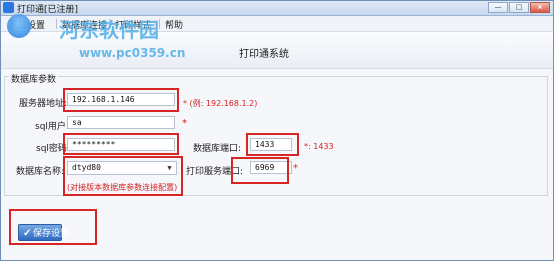 This screenshot has height=261, width=554. Describe the element at coordinates (27, 233) in the screenshot. I see `check-icon: ✓` at that location.